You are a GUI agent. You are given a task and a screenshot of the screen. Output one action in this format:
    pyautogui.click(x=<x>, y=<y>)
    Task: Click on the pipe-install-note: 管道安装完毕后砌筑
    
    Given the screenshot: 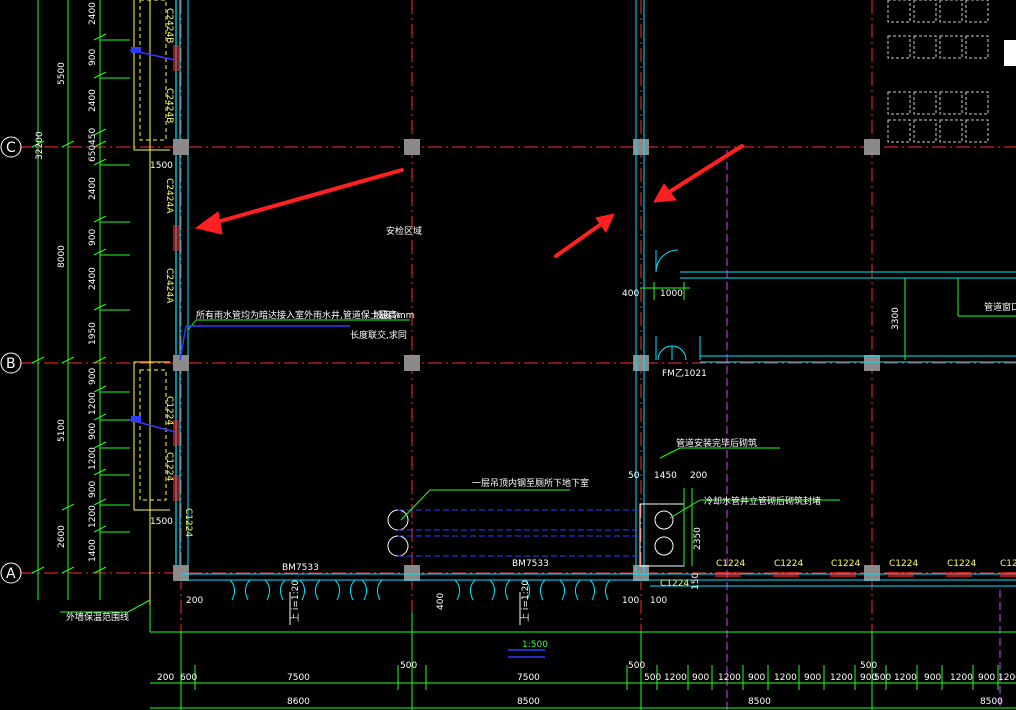 What is the action you would take?
    pyautogui.click(x=716, y=443)
    